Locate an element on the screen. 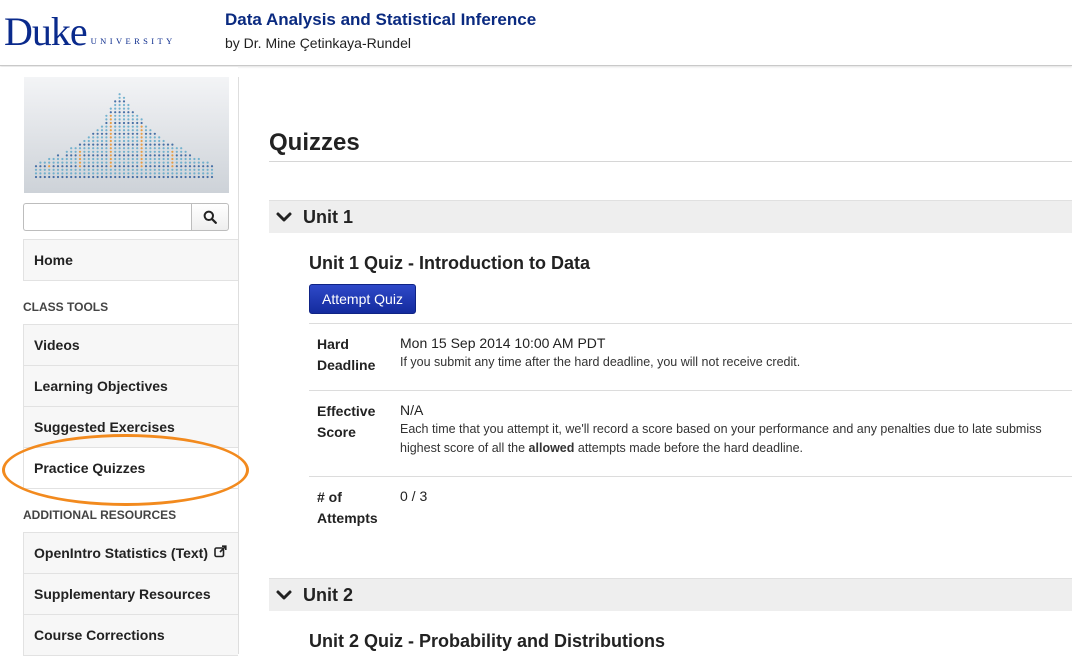 Image resolution: width=1072 pixels, height=656 pixels. note-text: attempts made before the hard deadline. is located at coordinates (689, 448).